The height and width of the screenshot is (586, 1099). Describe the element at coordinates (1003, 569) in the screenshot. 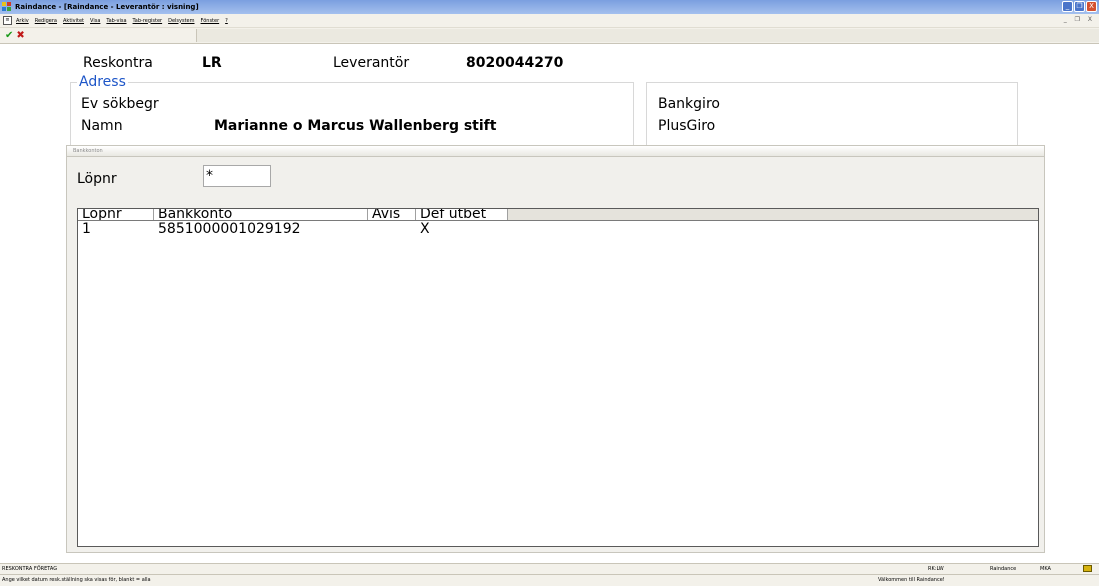

I see `status-app: Raindance` at that location.